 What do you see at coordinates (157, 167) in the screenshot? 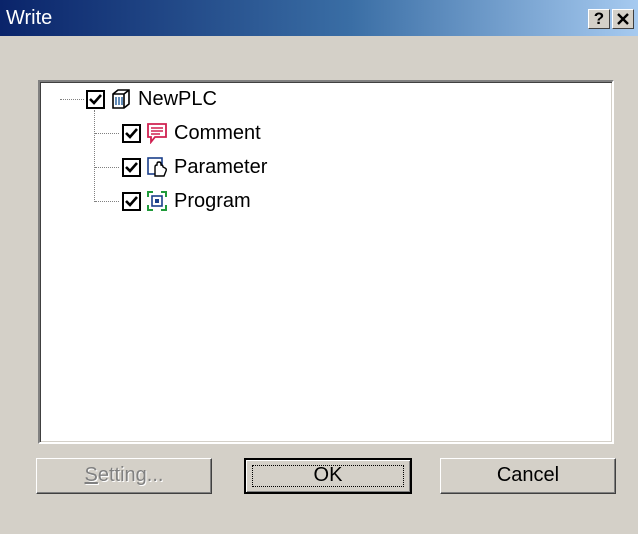
I see `parameter-hand-icon` at bounding box center [157, 167].